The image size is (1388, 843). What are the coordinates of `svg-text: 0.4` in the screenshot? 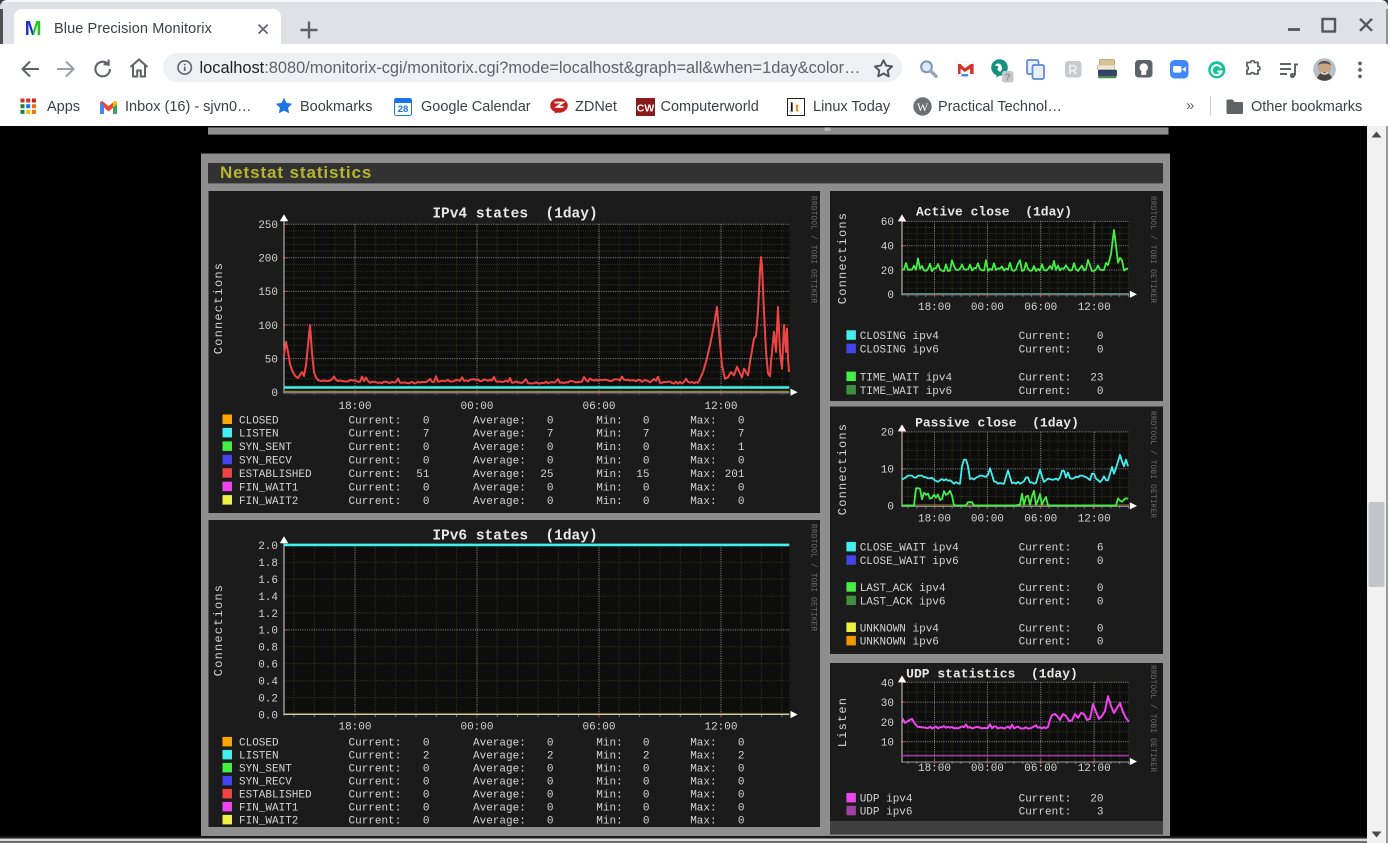 It's located at (268, 683).